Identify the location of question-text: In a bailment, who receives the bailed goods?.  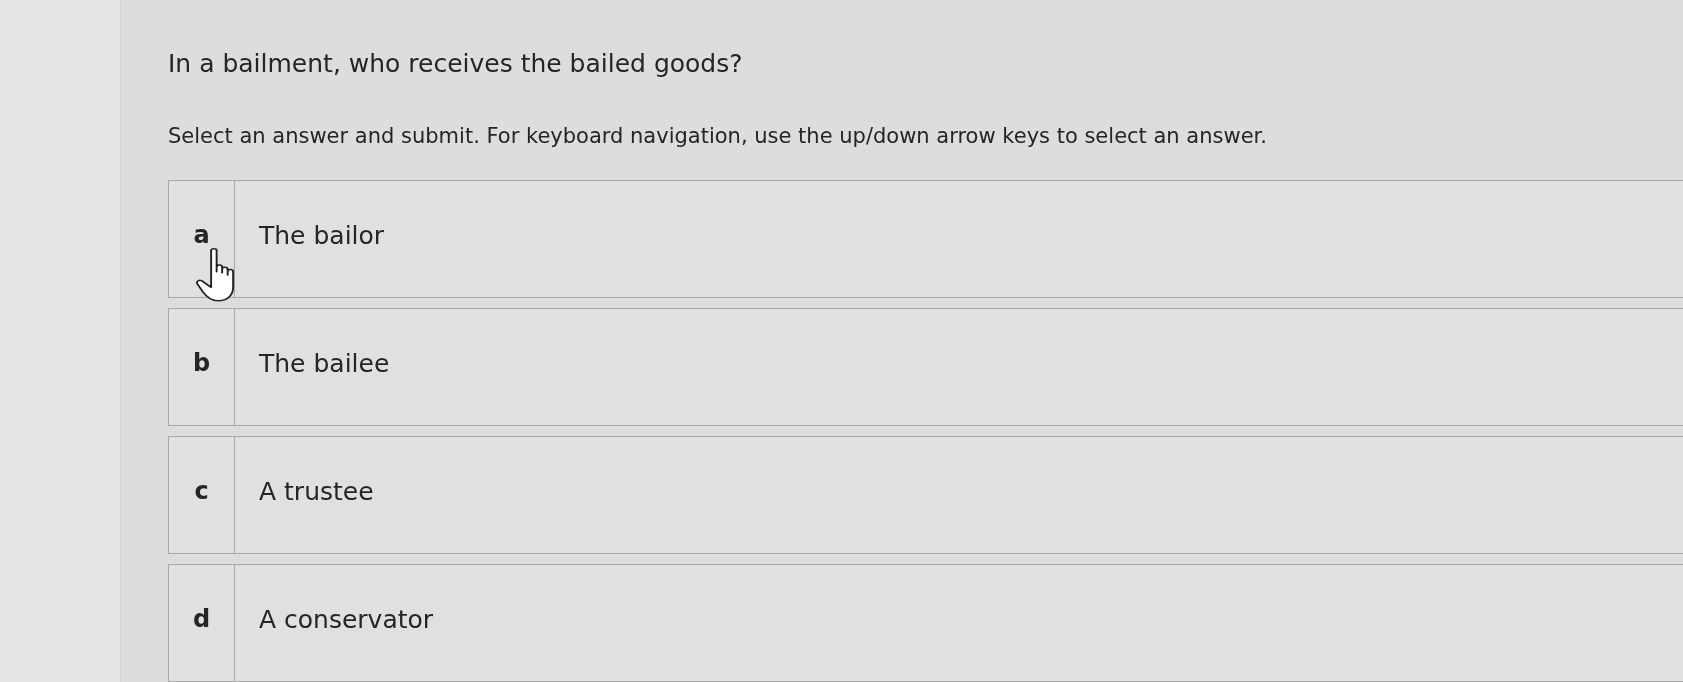
(456, 64).